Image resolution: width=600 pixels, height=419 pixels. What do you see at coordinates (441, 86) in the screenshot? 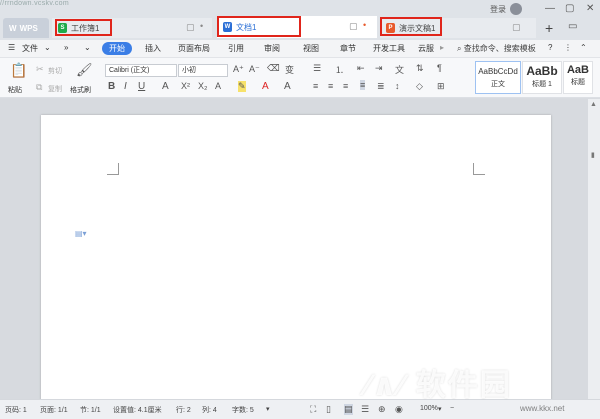
I see `borders-icon: ⊞` at bounding box center [441, 86].